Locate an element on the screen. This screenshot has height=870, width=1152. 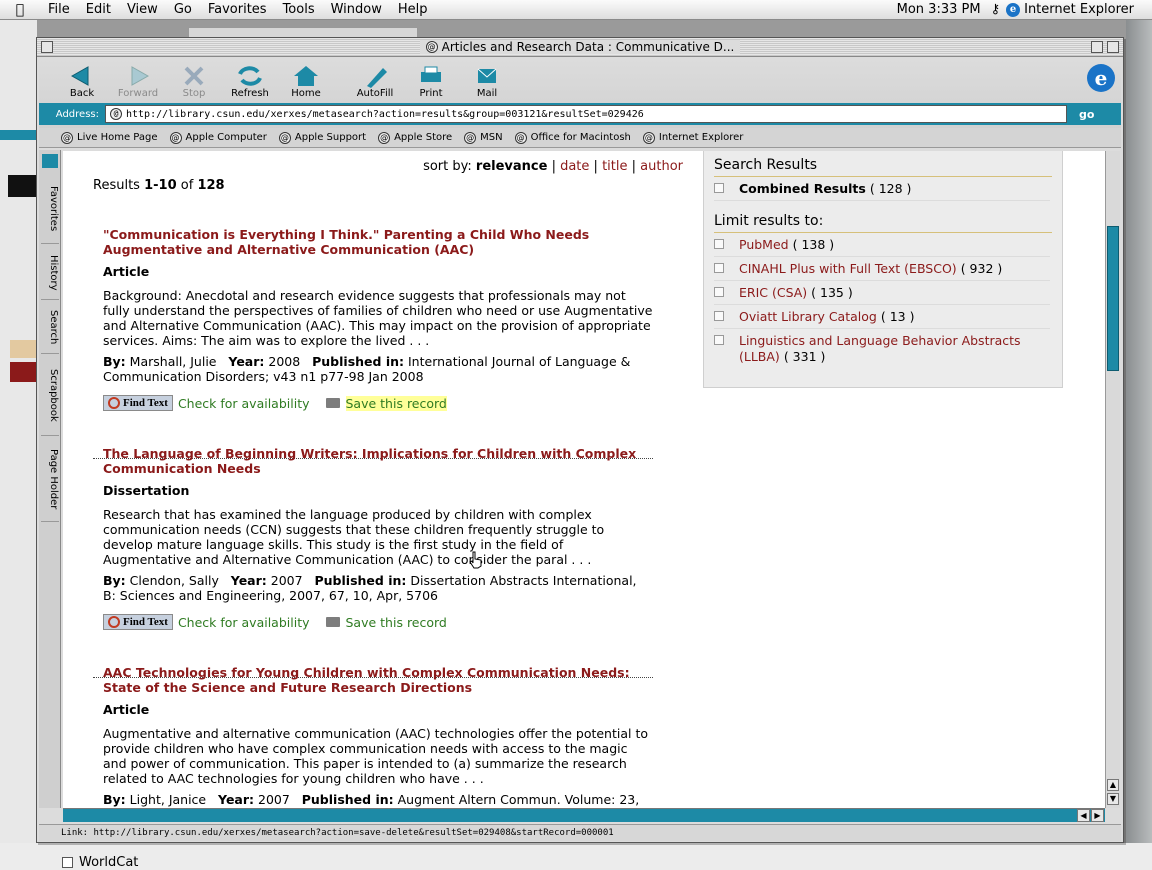
database-count: ( 138 ) is located at coordinates (813, 244).